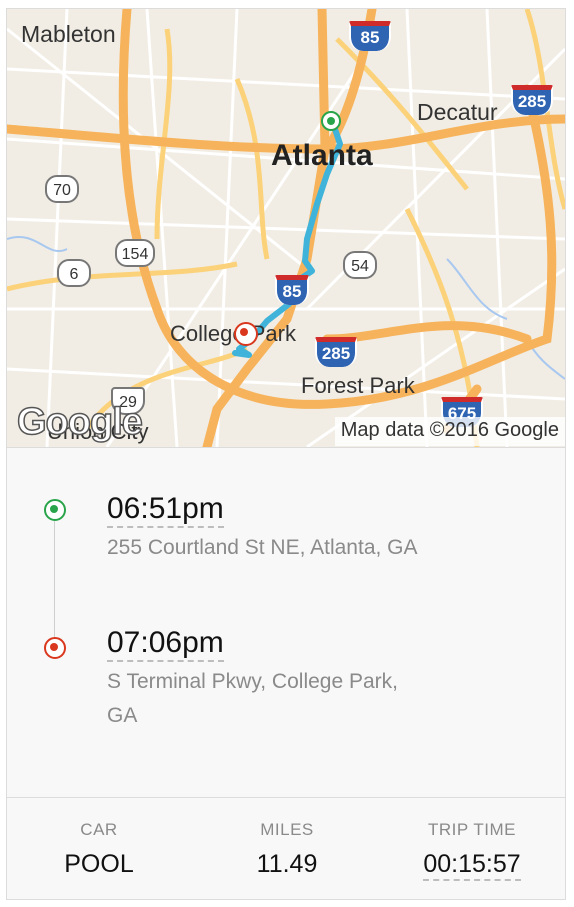  I want to click on interstate-85-mid-shield: 85, so click(292, 290).